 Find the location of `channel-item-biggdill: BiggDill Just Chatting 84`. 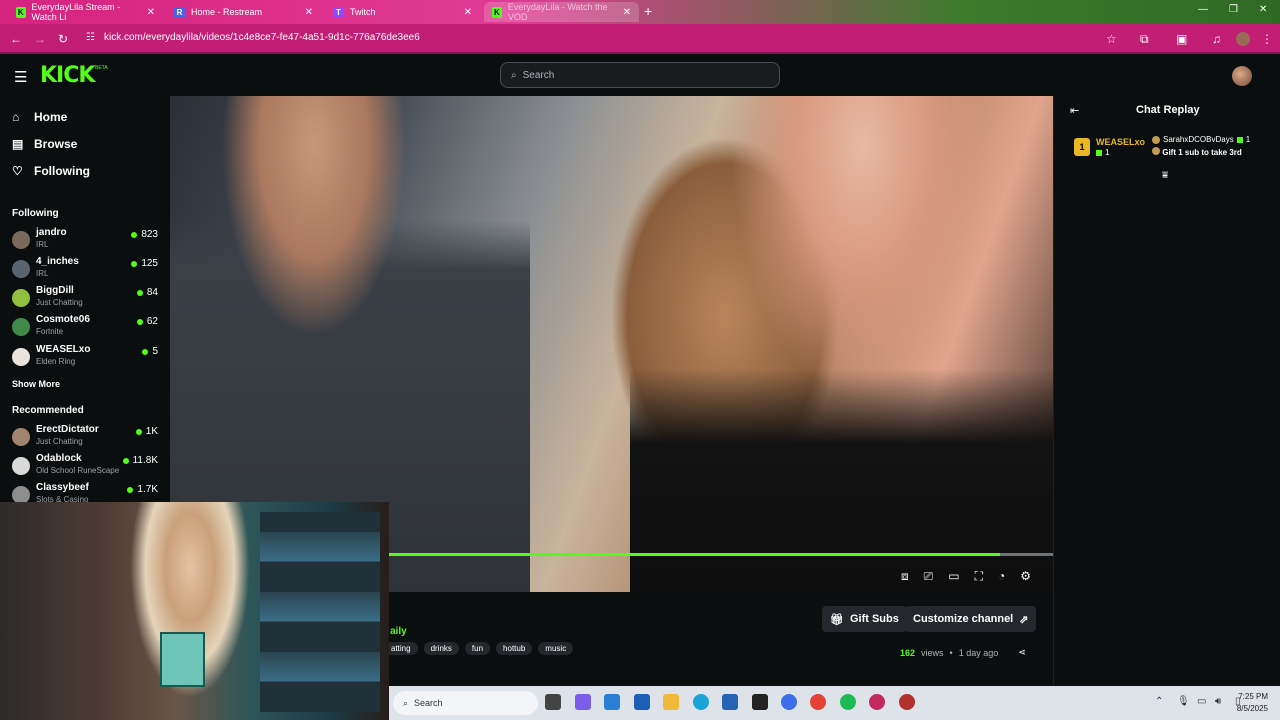

channel-item-biggdill: BiggDill Just Chatting 84 is located at coordinates (87, 298).